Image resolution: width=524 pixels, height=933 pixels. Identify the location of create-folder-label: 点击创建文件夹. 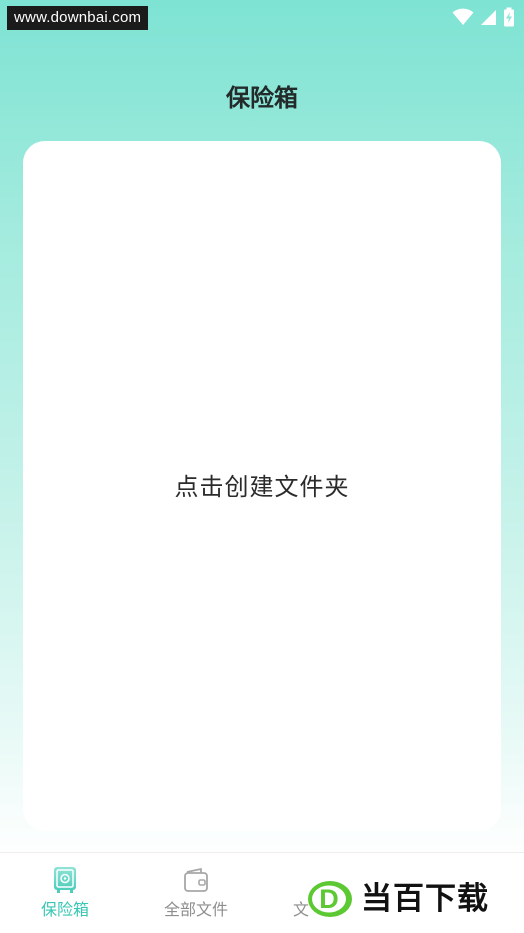
(262, 484).